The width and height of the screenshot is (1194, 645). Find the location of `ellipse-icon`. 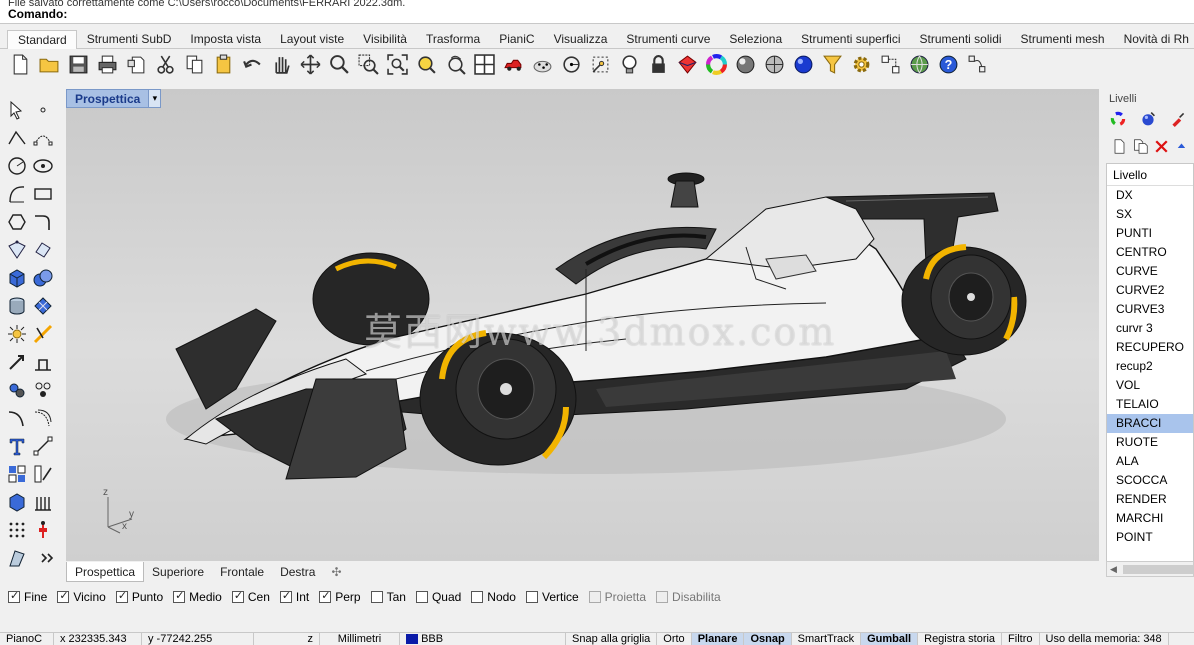

ellipse-icon is located at coordinates (43, 165).